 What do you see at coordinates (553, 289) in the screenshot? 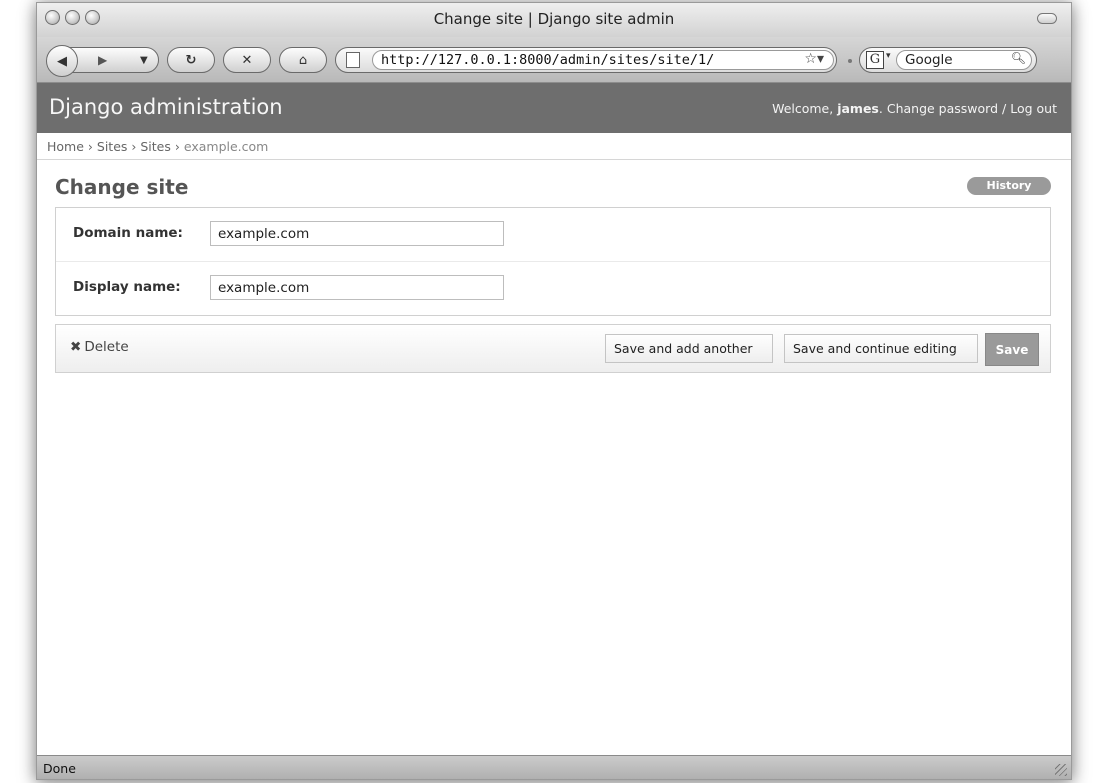
I see `display-row: Display name: example.com` at bounding box center [553, 289].